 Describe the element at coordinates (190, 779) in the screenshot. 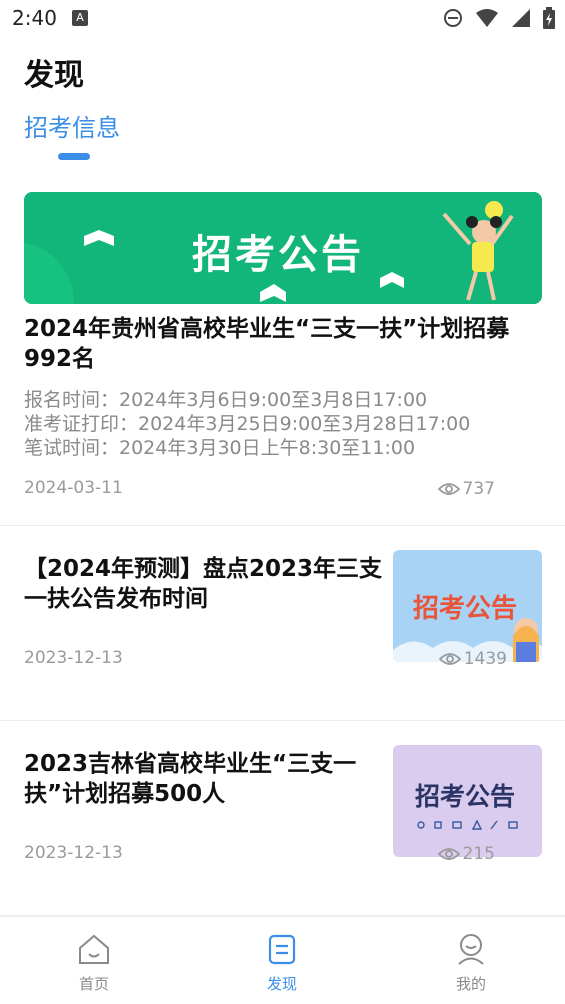

I see `article-title: 2023吉林省高校毕业生“三支一扶”计划招募500人` at that location.